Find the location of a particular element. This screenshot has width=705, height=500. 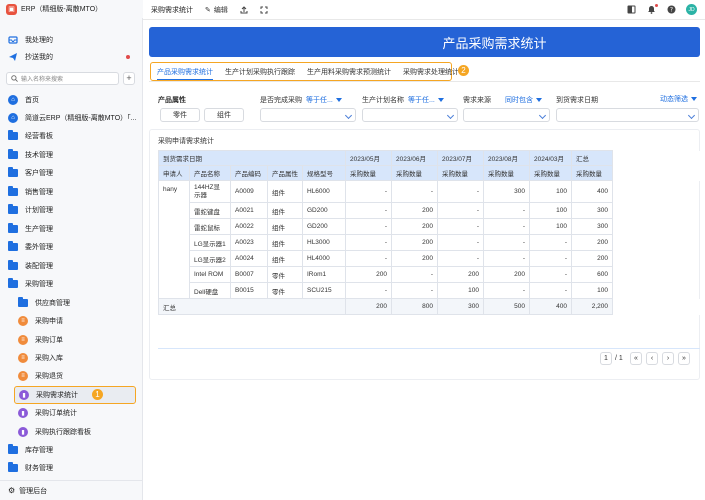

sidebar-item-purchase-request: ≡ 采购申请 is located at coordinates (71, 321).